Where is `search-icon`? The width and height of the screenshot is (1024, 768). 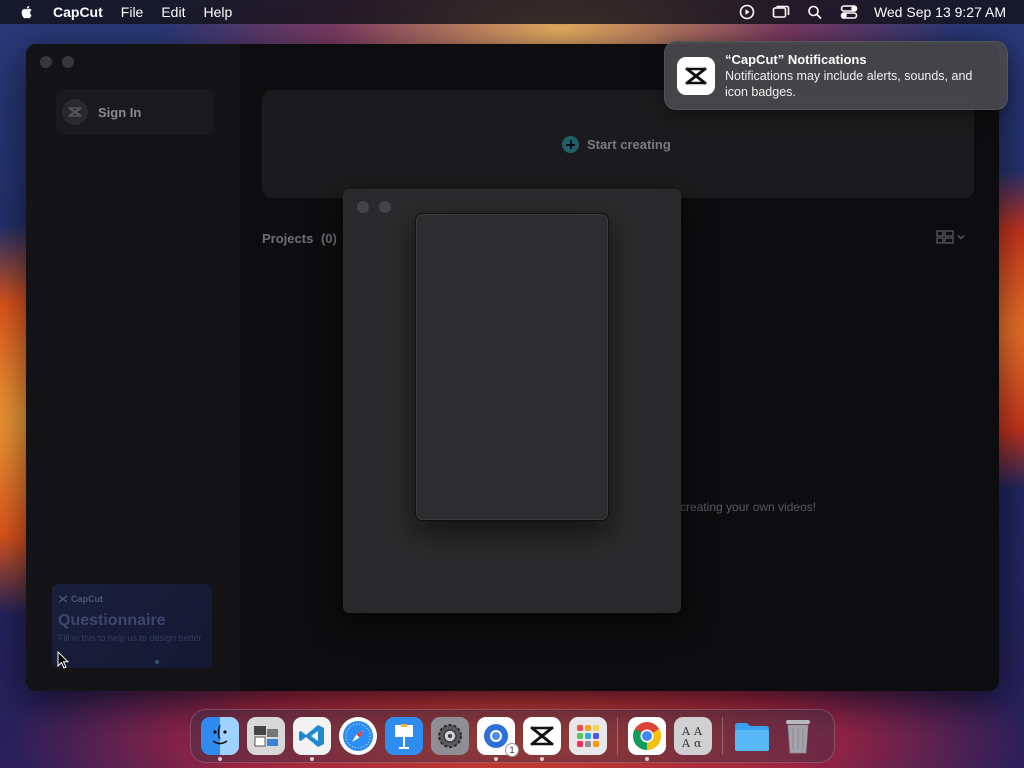
search-icon is located at coordinates (815, 12).